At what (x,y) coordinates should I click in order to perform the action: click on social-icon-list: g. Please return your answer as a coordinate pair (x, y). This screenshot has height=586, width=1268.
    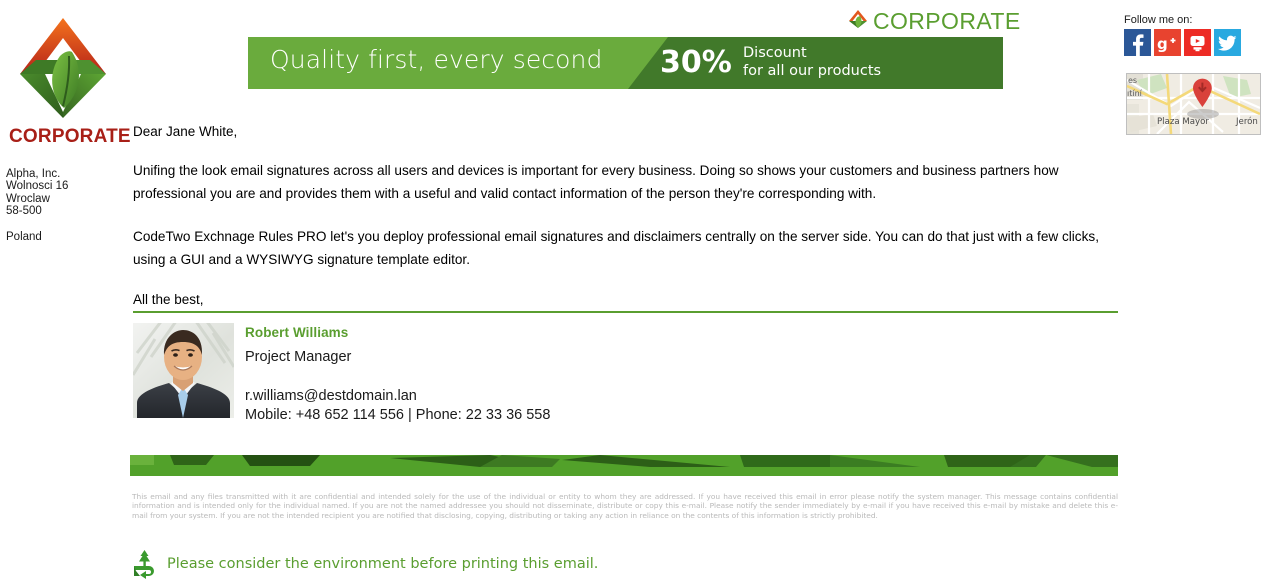
    Looking at the image, I should click on (1182, 42).